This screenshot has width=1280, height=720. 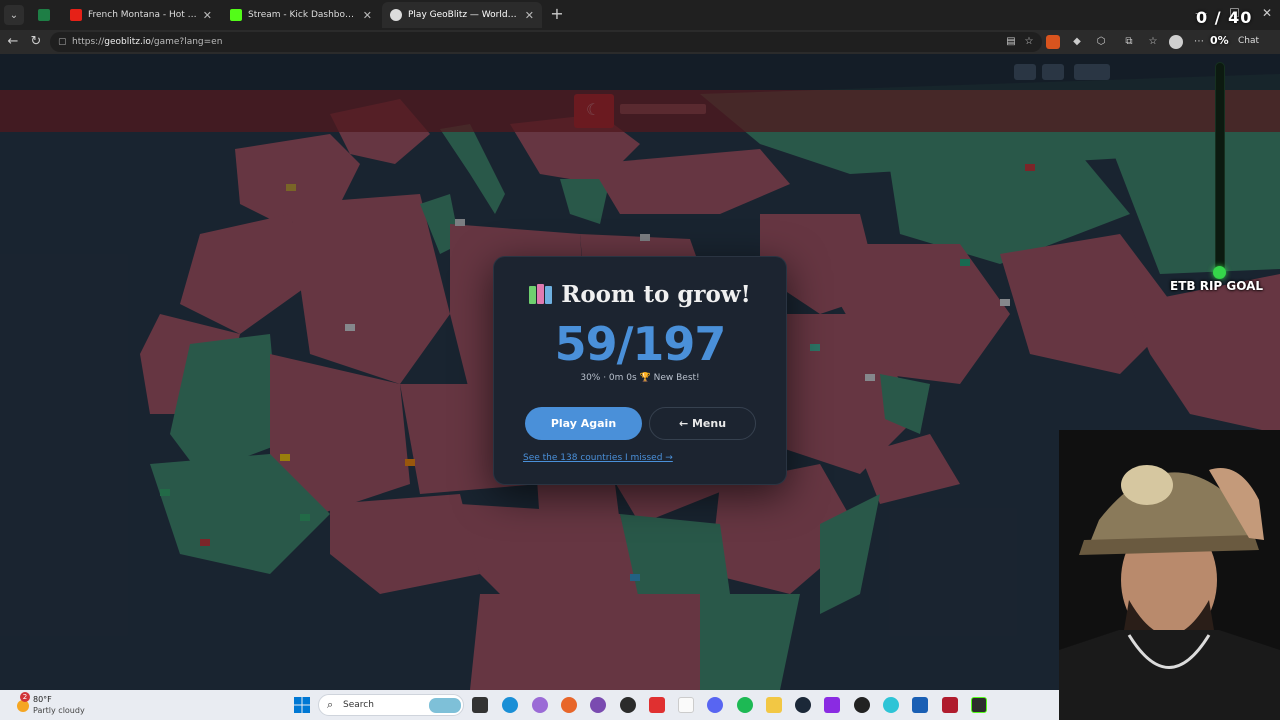 What do you see at coordinates (330, 704) in the screenshot?
I see `search-icon: ⌕` at bounding box center [330, 704].